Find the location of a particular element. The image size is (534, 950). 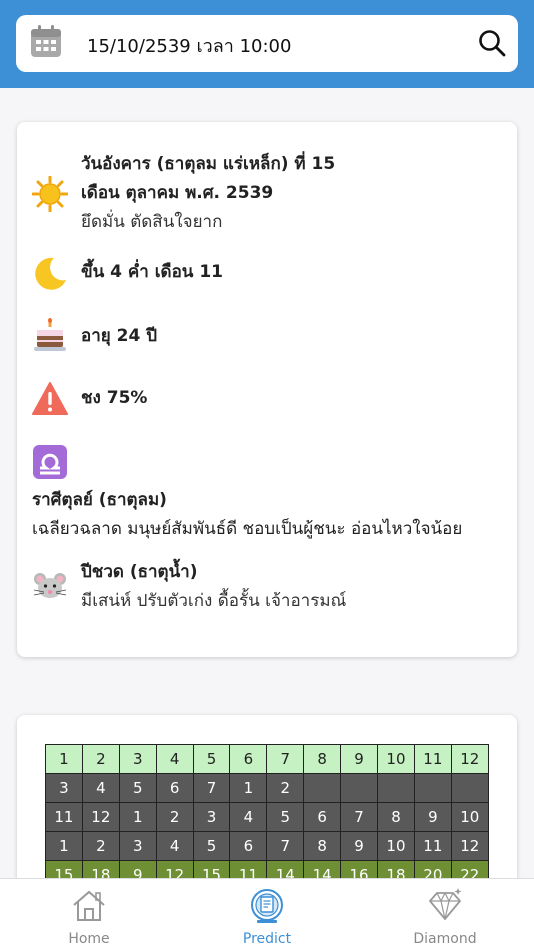

bottom-tab-bar: Home Predict Diamond is located at coordinates (267, 914).